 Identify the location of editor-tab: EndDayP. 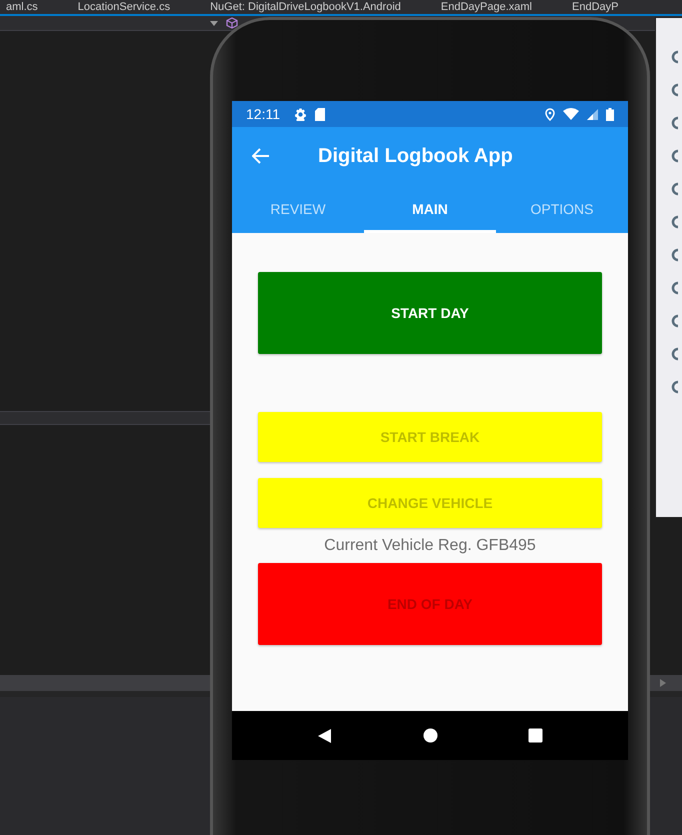
(595, 7).